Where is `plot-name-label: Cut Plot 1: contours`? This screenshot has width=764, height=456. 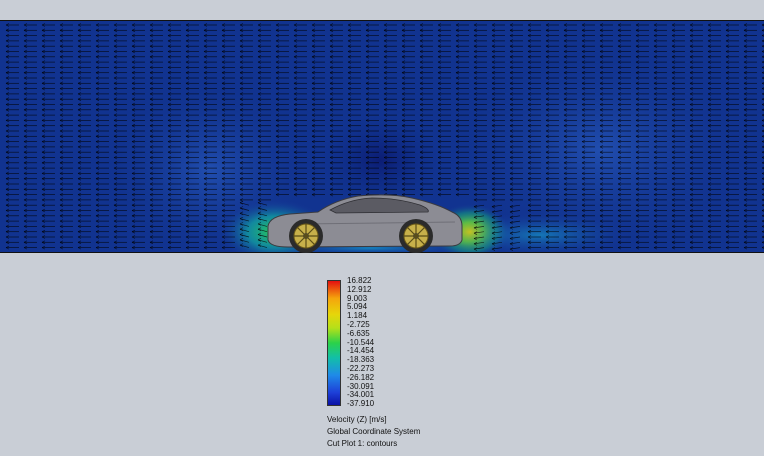 plot-name-label: Cut Plot 1: contours is located at coordinates (362, 443).